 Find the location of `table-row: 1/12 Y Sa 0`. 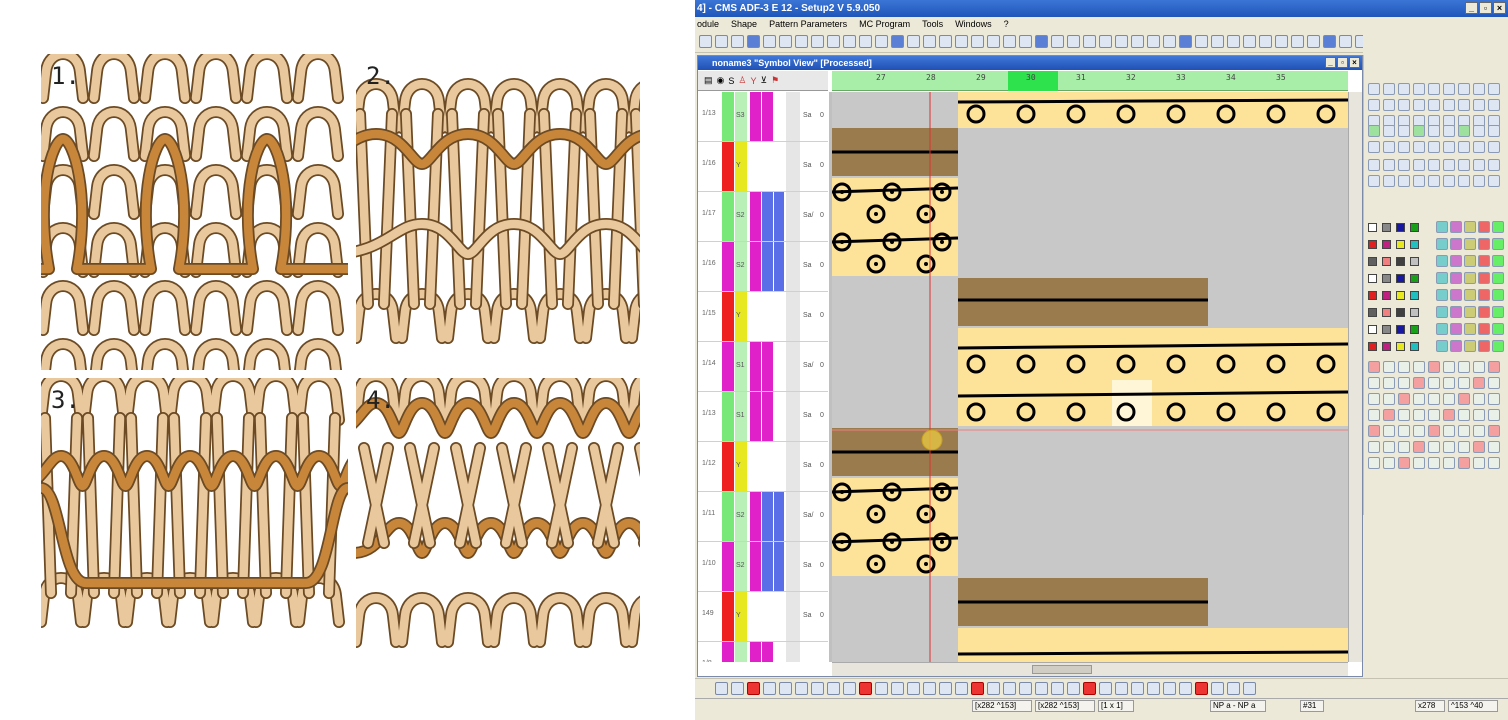

table-row: 1/12 Y Sa 0 is located at coordinates (763, 467).